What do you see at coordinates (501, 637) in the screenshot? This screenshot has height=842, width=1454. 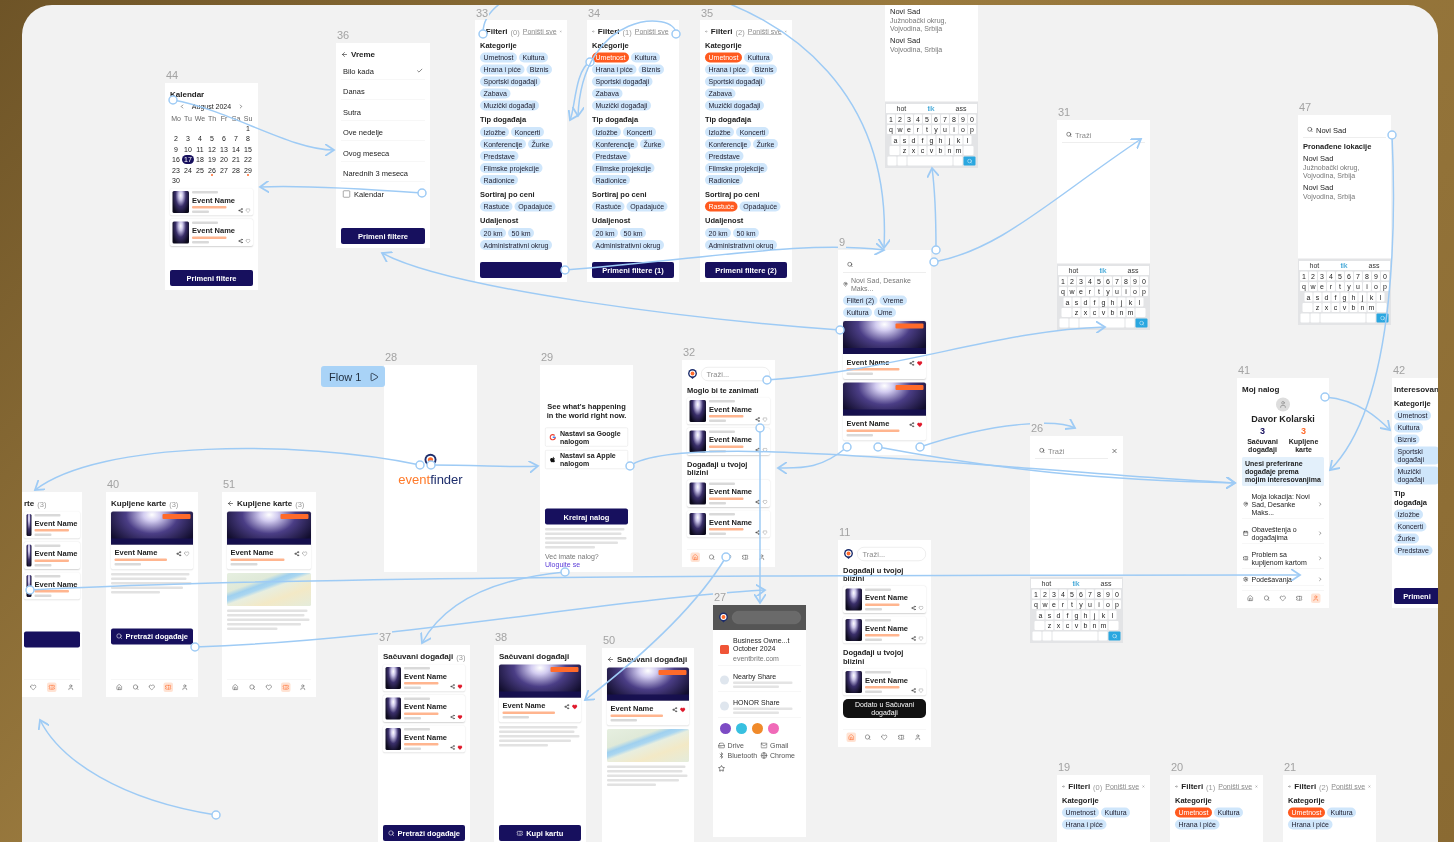 I see `frame-number: 38` at bounding box center [501, 637].